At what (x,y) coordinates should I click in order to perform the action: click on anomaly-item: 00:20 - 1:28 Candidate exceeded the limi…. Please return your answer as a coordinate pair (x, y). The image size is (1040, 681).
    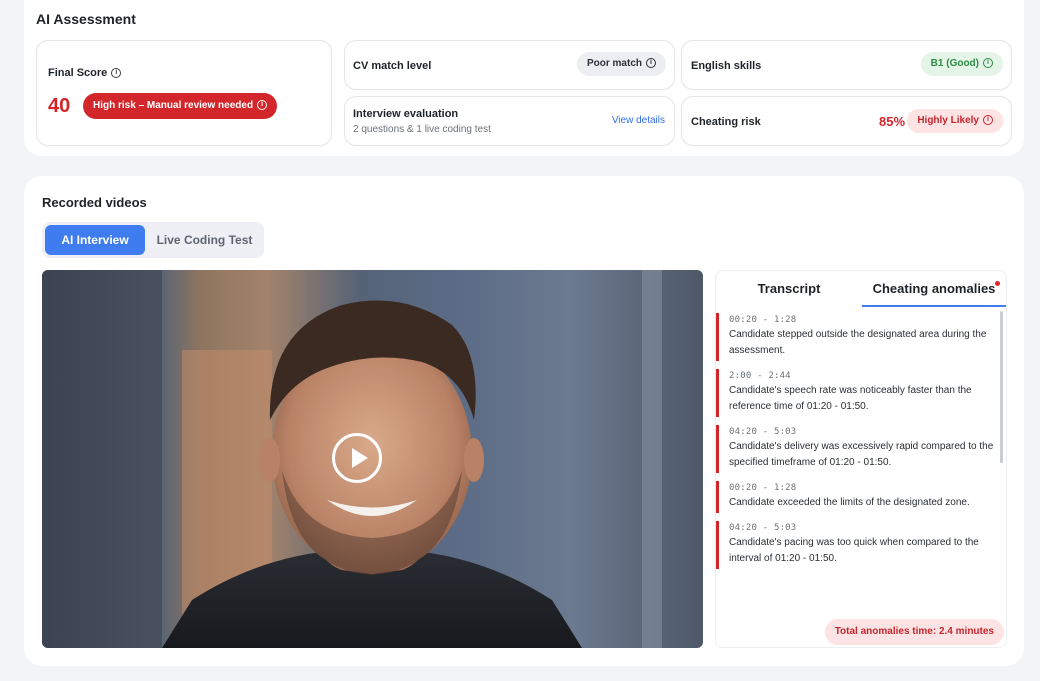
    Looking at the image, I should click on (856, 497).